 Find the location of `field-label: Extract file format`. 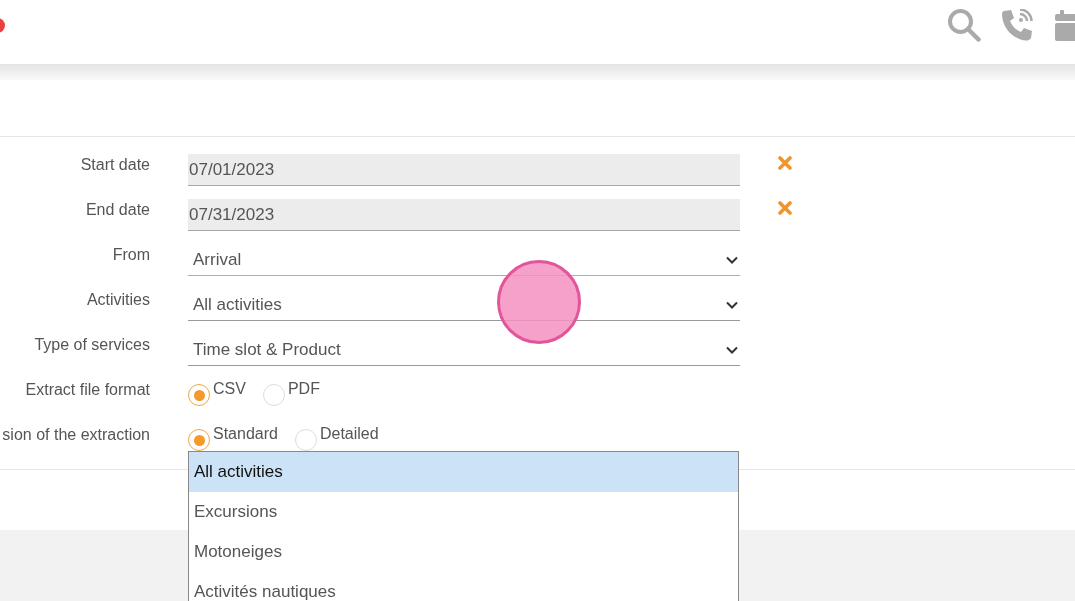

field-label: Extract file format is located at coordinates (87, 390).